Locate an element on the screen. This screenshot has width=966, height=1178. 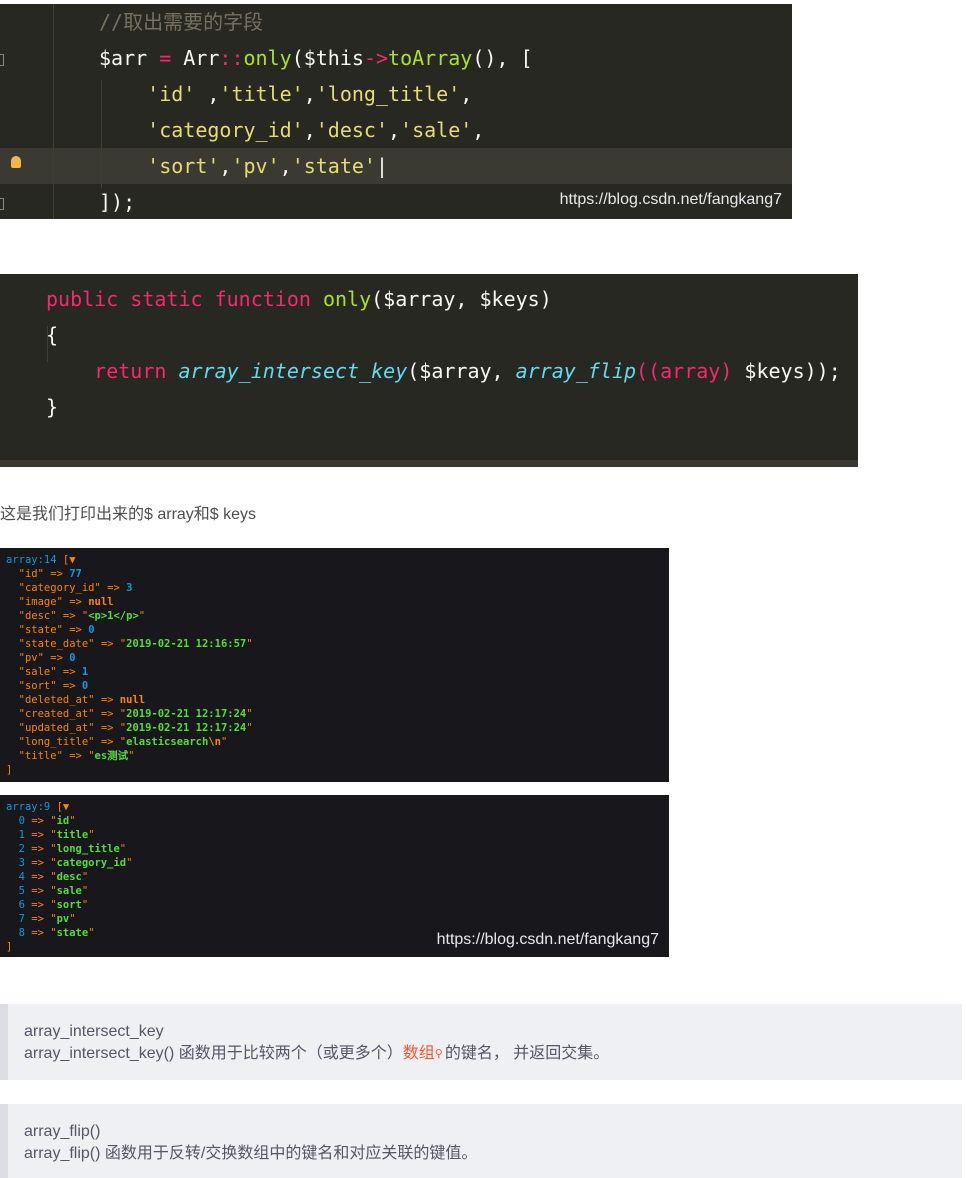
code-line: 'id' ,'title','long_title', is located at coordinates (285, 94).